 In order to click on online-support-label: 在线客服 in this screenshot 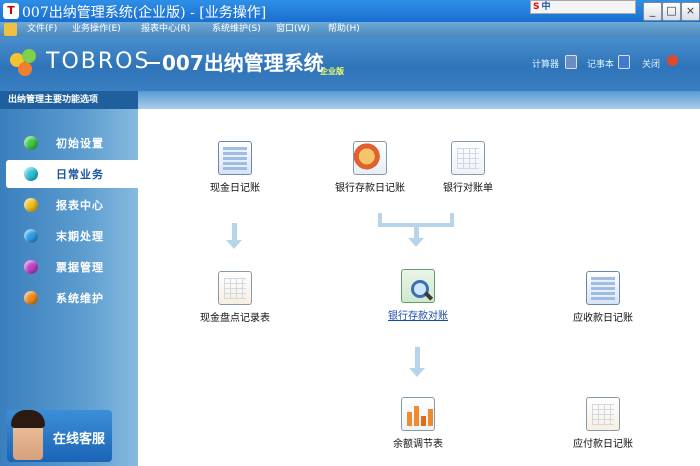, I will do `click(79, 439)`.